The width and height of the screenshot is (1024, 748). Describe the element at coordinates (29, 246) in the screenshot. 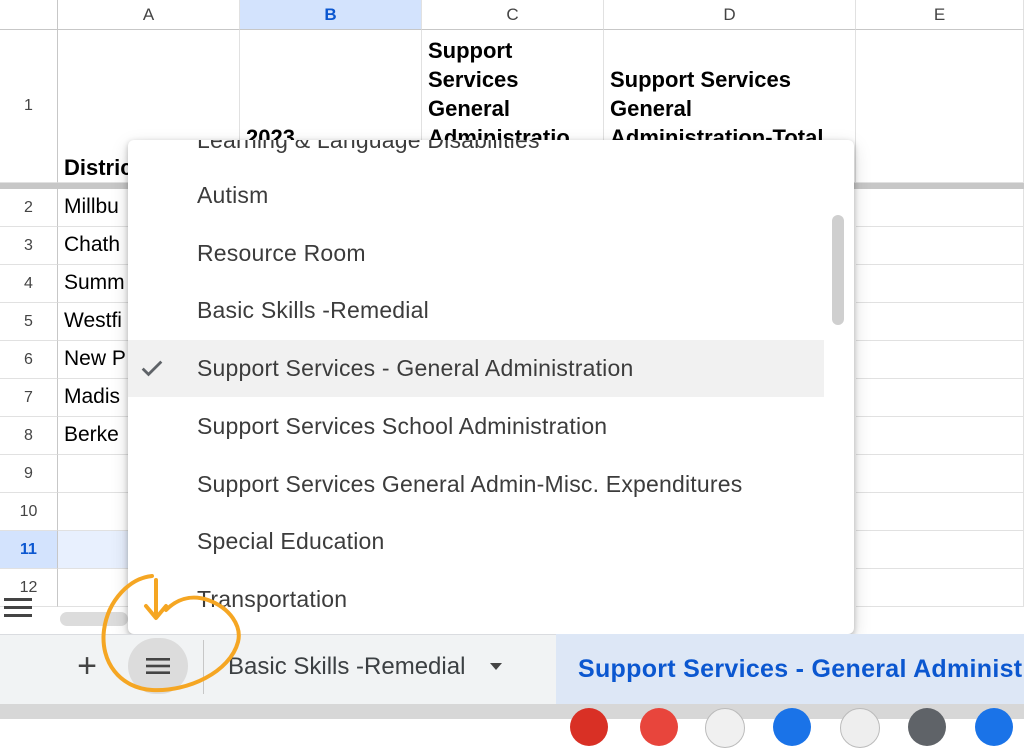

I see `row-header-3: 3` at that location.